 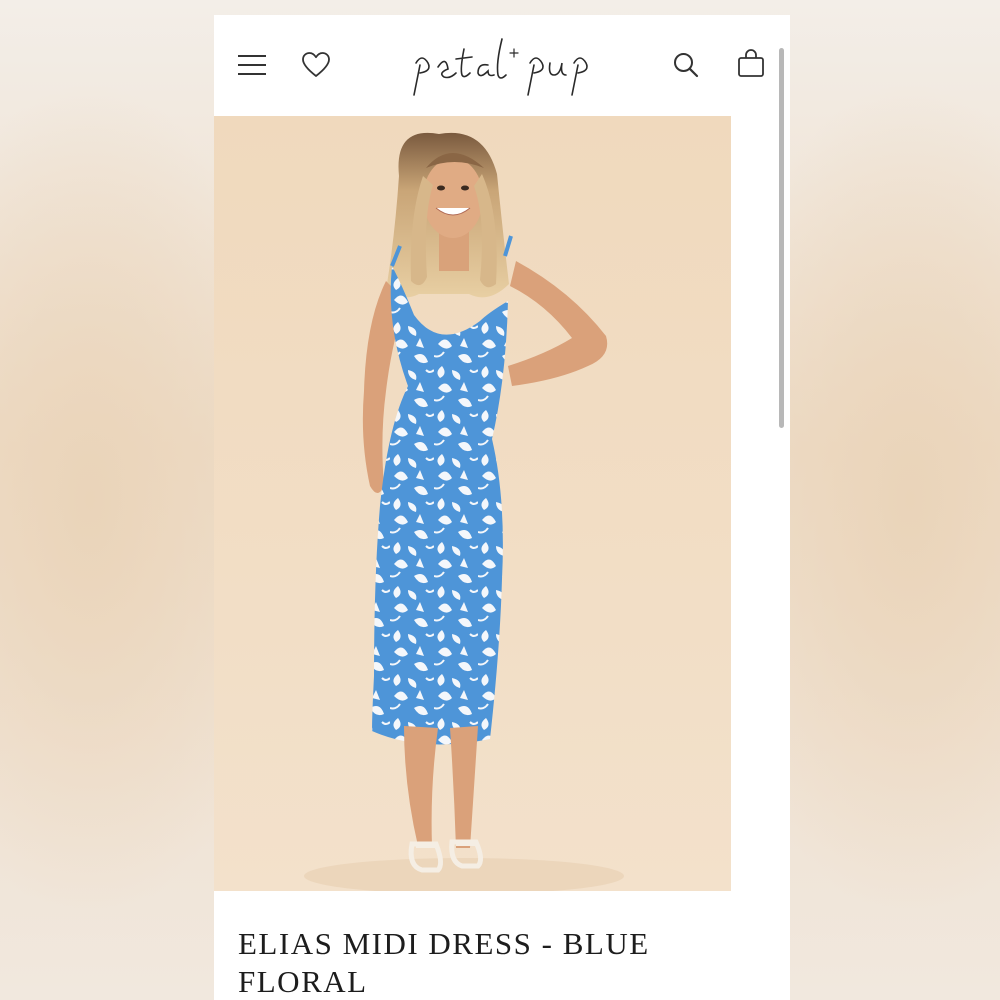 I want to click on logo-script, so click(x=500, y=67).